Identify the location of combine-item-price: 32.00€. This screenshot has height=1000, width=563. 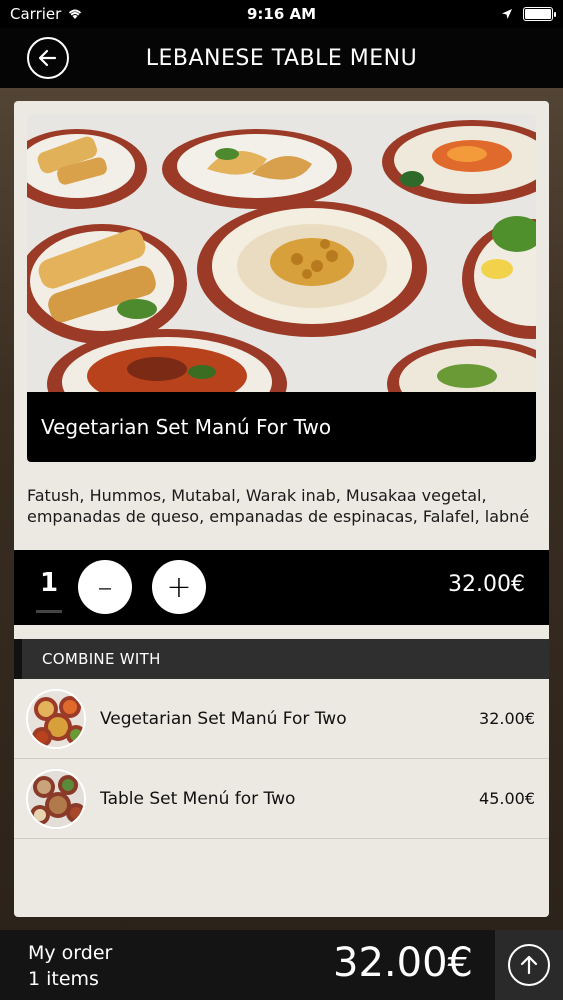
(507, 718).